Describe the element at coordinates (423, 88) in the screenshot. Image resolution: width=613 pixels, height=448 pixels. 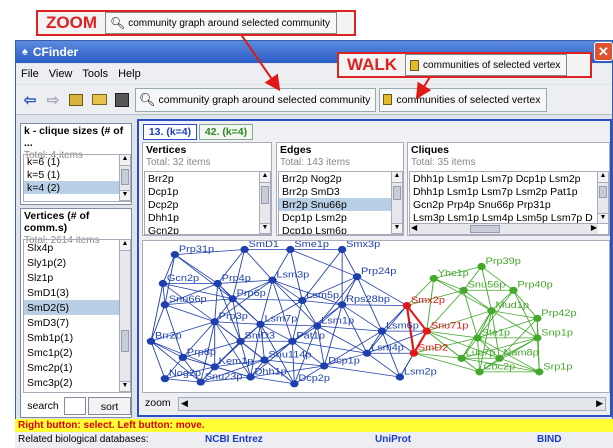
I see `walk-arrow` at that location.